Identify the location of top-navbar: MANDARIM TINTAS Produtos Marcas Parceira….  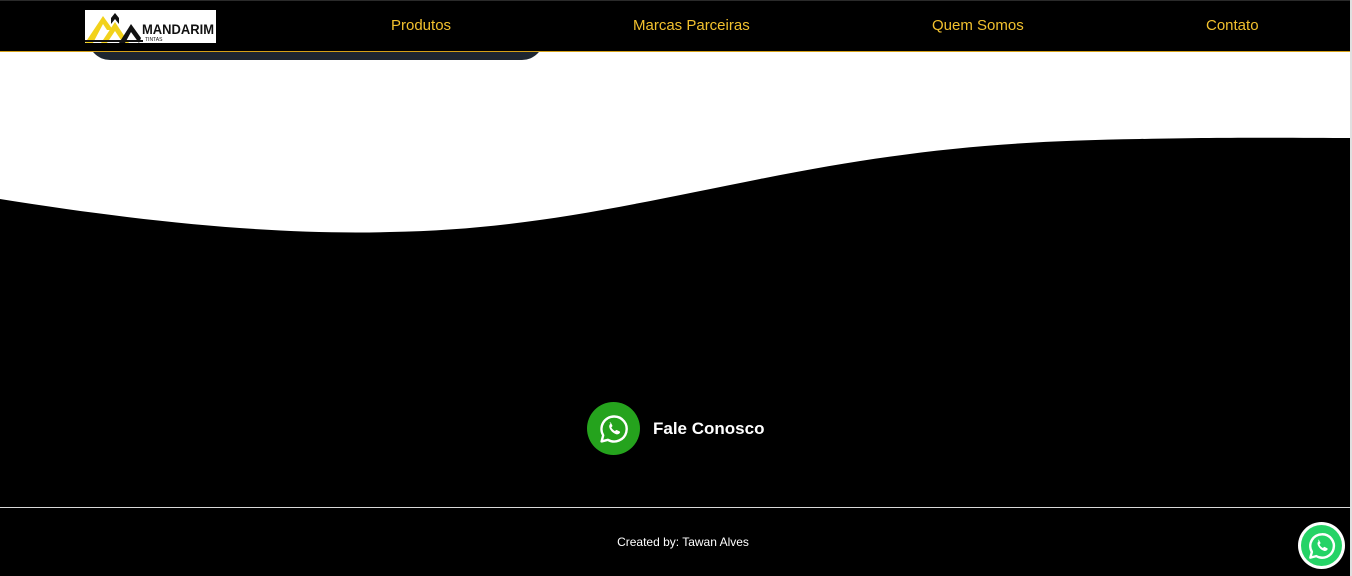
(676, 26).